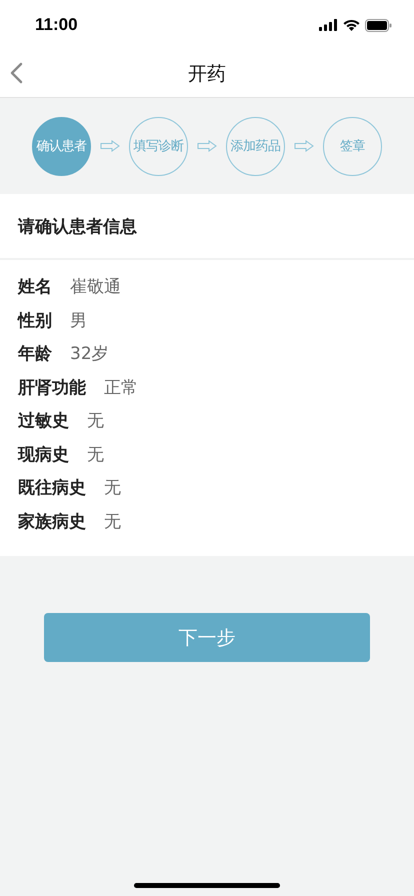 Image resolution: width=414 pixels, height=896 pixels. I want to click on field-label: 年龄, so click(35, 354).